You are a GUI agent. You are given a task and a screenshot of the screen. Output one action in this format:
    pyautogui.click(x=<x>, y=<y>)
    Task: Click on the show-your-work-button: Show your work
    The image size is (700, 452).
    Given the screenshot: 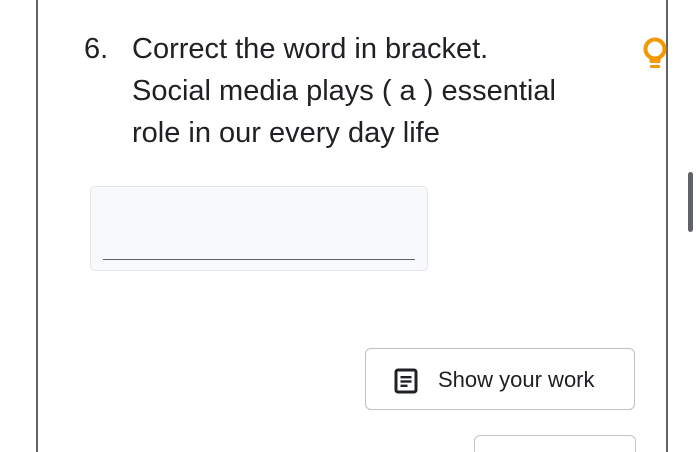 What is the action you would take?
    pyautogui.click(x=500, y=379)
    